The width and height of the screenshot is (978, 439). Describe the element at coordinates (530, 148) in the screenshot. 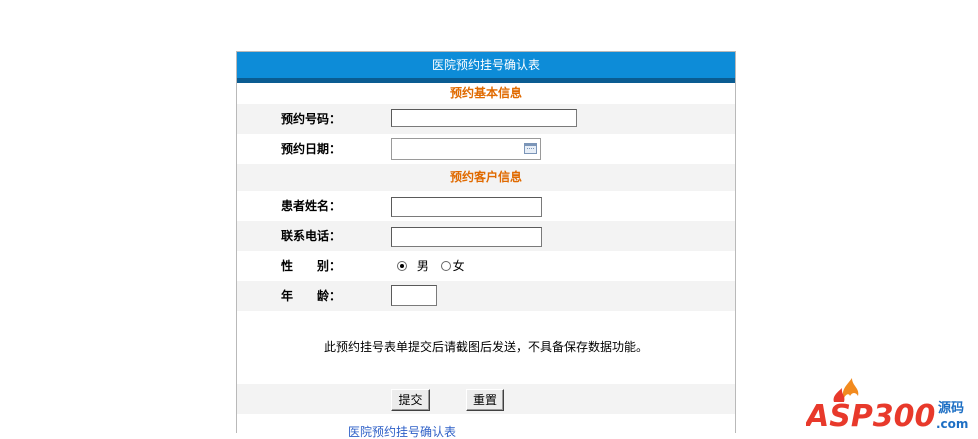

I see `calendar-icon` at that location.